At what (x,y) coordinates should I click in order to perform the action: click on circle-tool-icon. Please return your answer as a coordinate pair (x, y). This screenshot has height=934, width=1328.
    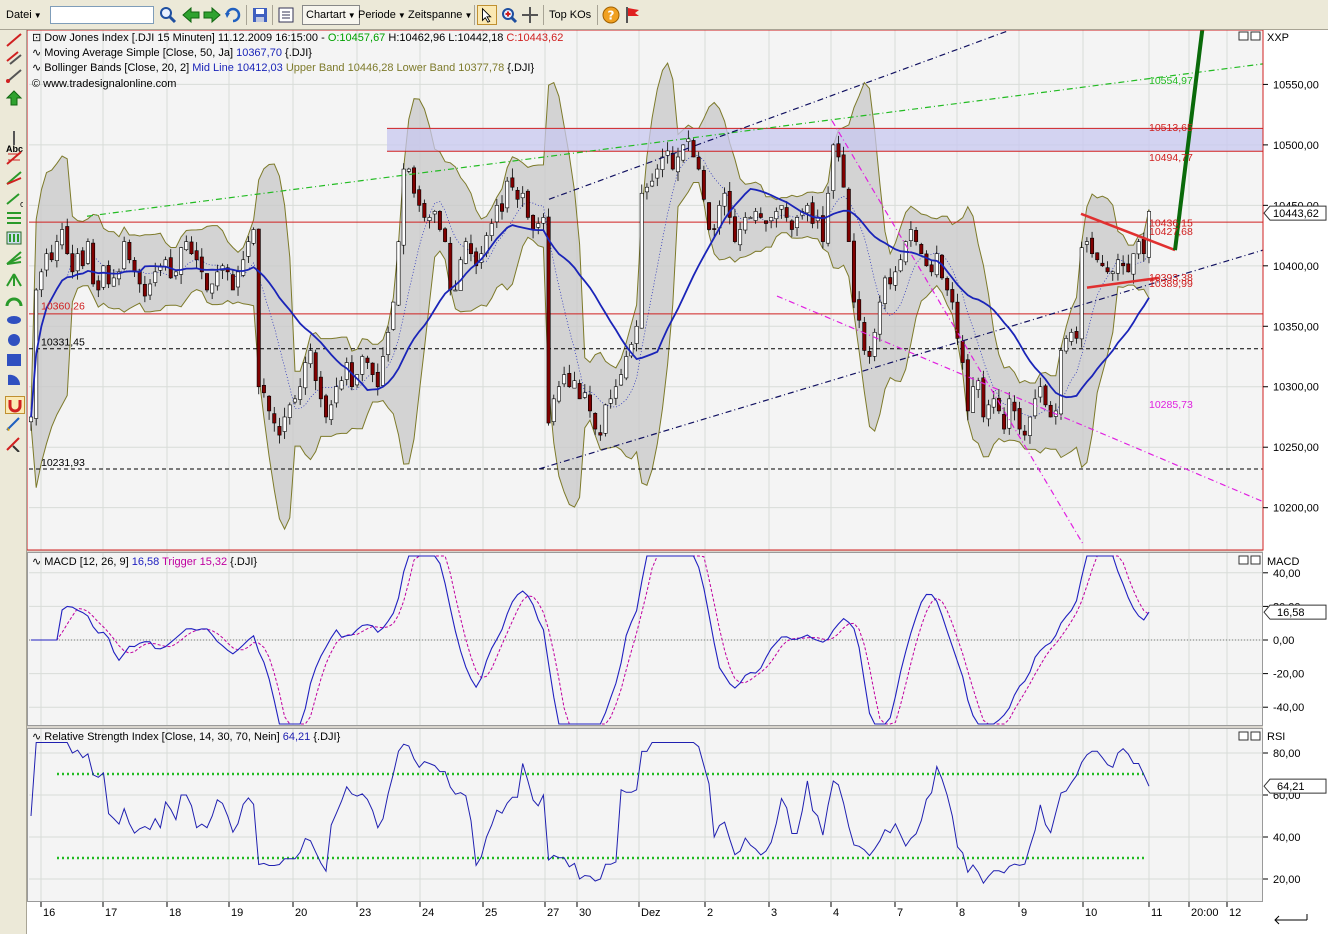
    Looking at the image, I should click on (14, 340).